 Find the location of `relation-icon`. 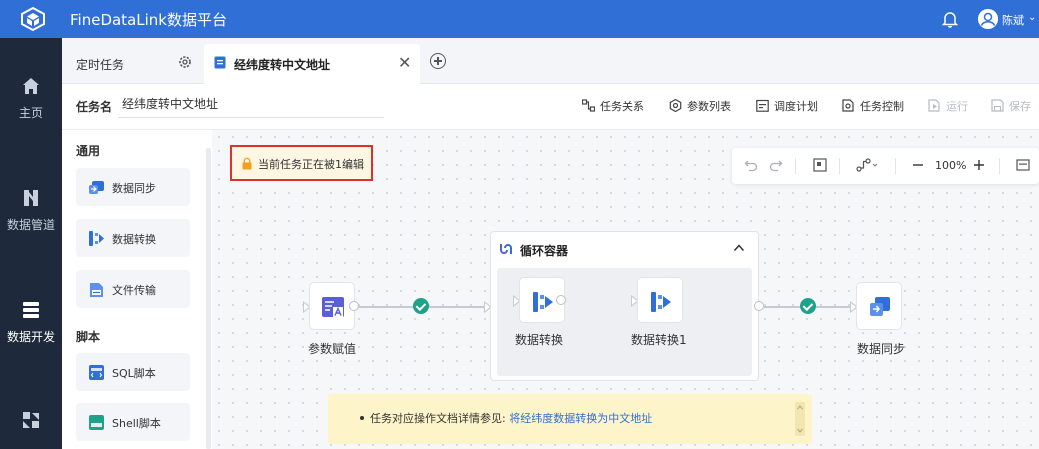

relation-icon is located at coordinates (588, 105).